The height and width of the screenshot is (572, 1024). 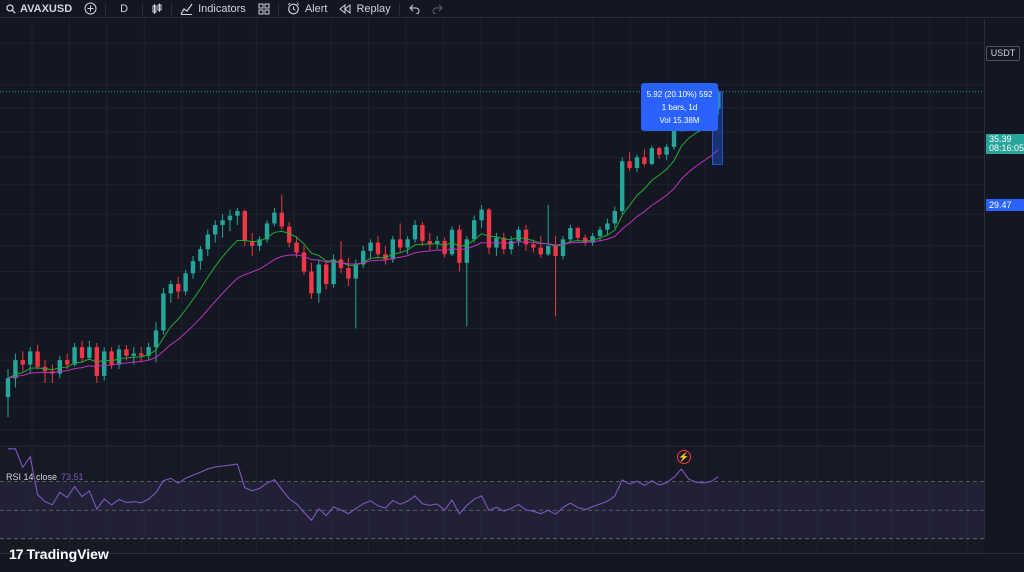 What do you see at coordinates (32, 477) in the screenshot?
I see `rsi-label: RSI 14 close` at bounding box center [32, 477].